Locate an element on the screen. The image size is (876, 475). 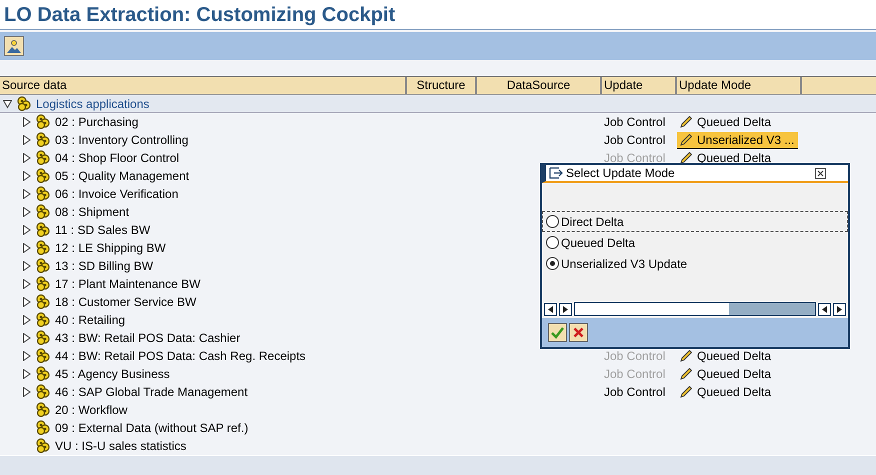
scrollbar is located at coordinates (695, 309).